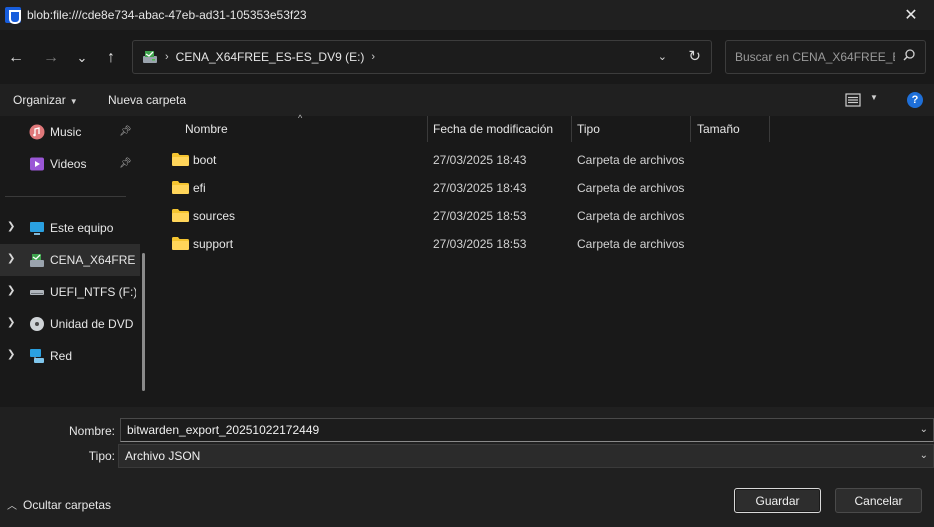 This screenshot has width=934, height=527. What do you see at coordinates (694, 56) in the screenshot?
I see `refresh-icon: ↻` at bounding box center [694, 56].